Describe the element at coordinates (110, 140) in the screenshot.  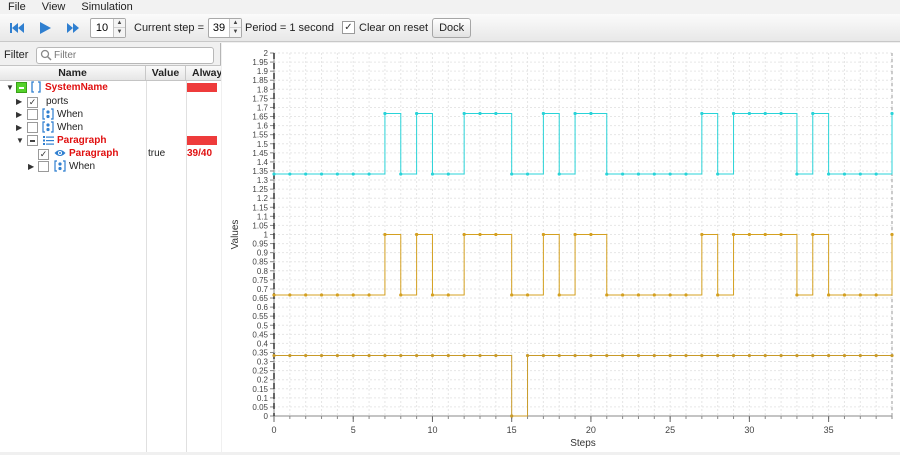
I see `tree-row-paragraph-group: ▼ Paragraph` at that location.